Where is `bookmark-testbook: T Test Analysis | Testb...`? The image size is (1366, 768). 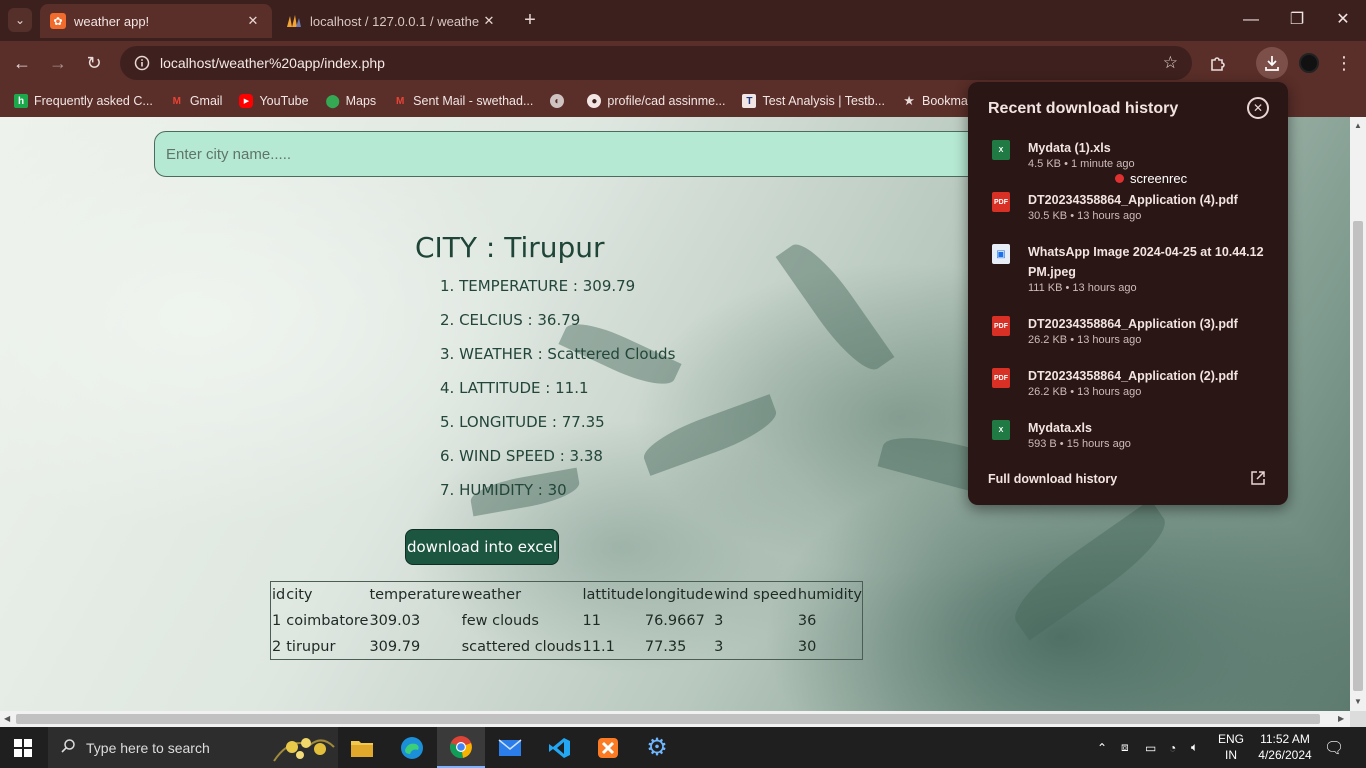
bookmark-testbook: T Test Analysis | Testb... is located at coordinates (813, 101).